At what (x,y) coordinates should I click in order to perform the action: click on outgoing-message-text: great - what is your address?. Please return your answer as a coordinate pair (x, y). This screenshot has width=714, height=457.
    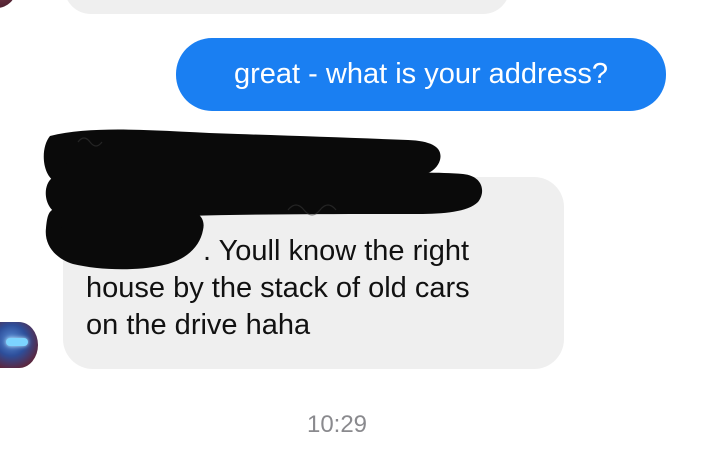
    Looking at the image, I should click on (421, 74).